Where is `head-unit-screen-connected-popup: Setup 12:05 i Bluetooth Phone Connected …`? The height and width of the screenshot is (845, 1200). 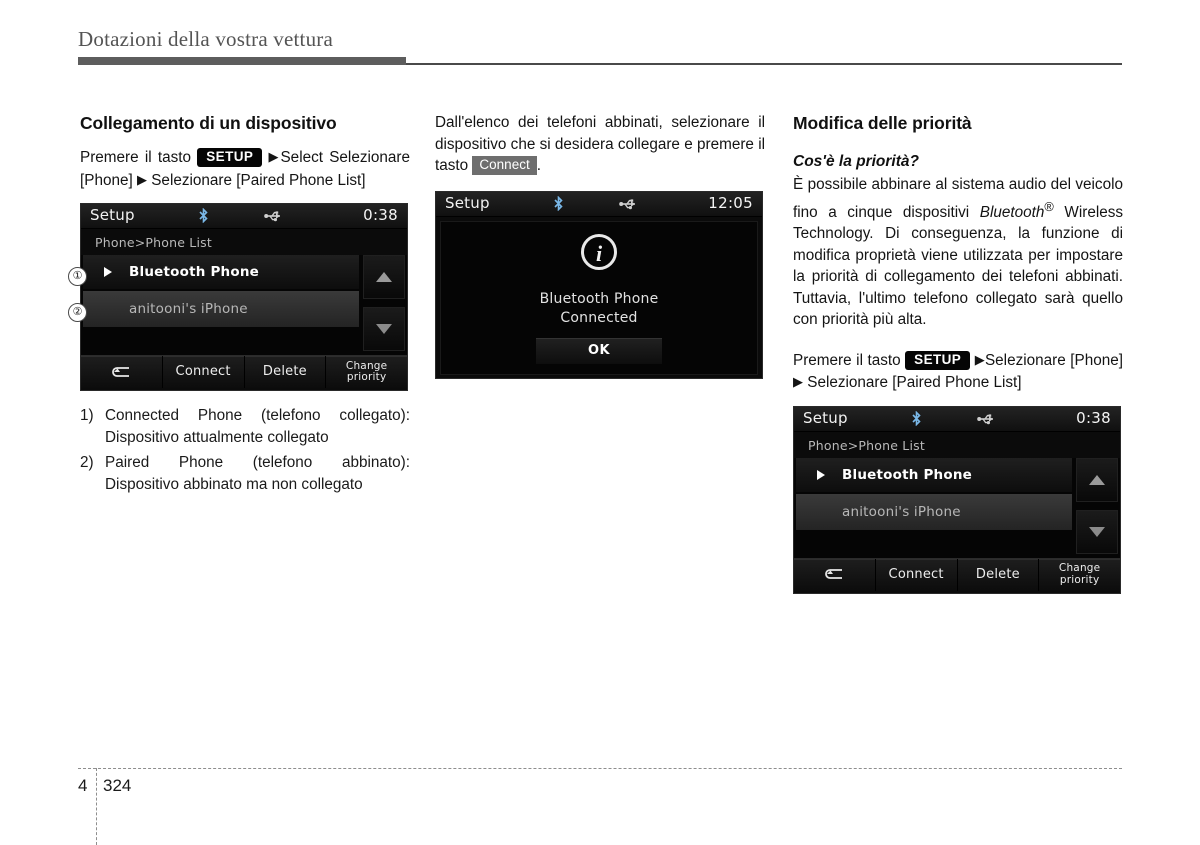
head-unit-screen-connected-popup: Setup 12:05 i Bluetooth Phone Connected … is located at coordinates (599, 284).